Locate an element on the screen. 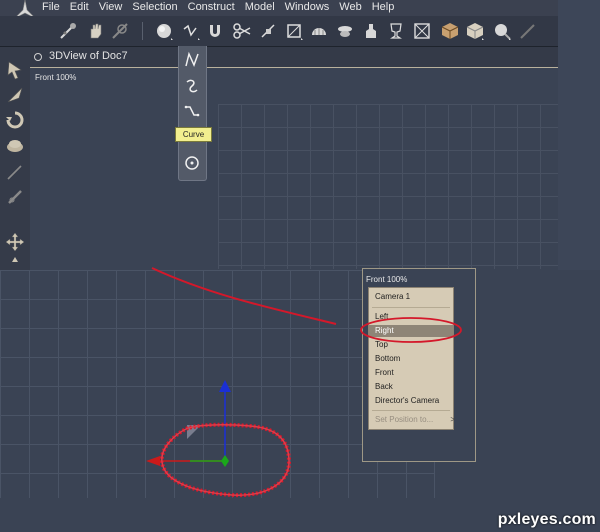 The image size is (600, 532). circle-curve-icon is located at coordinates (192, 163).